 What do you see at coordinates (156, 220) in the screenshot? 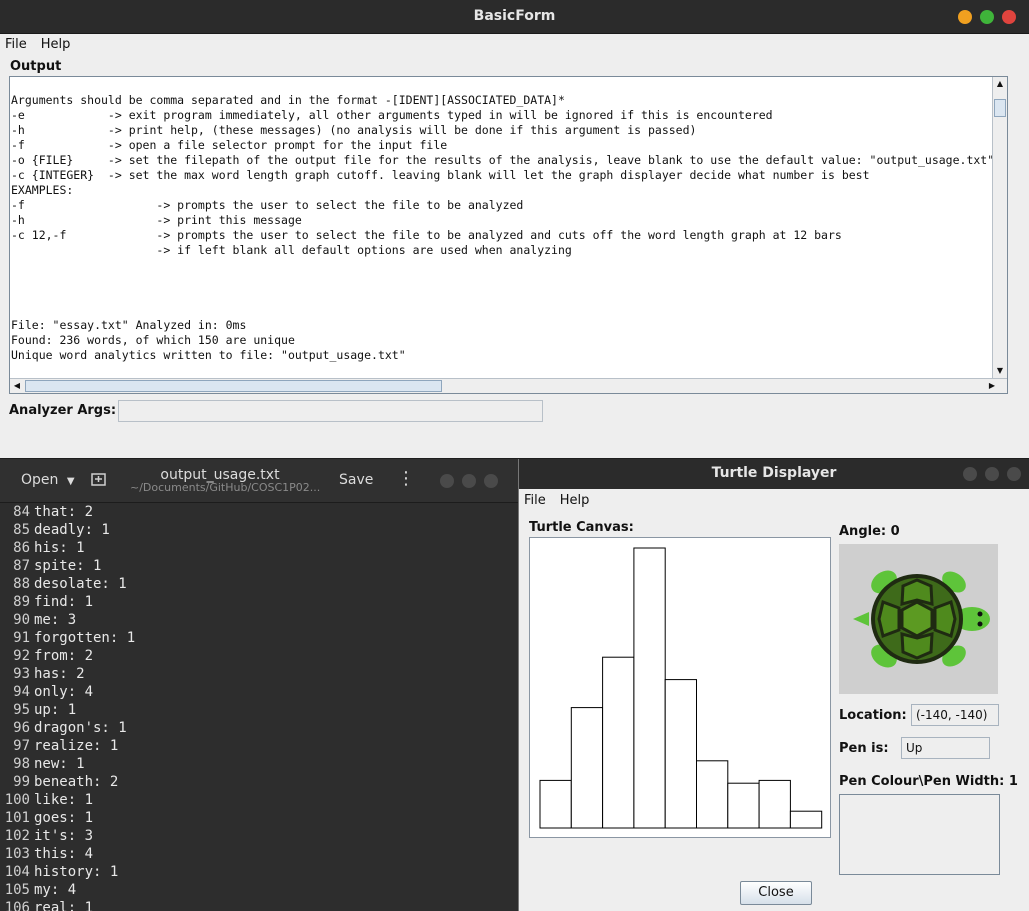
I see `output-line: -h -> print this message` at bounding box center [156, 220].